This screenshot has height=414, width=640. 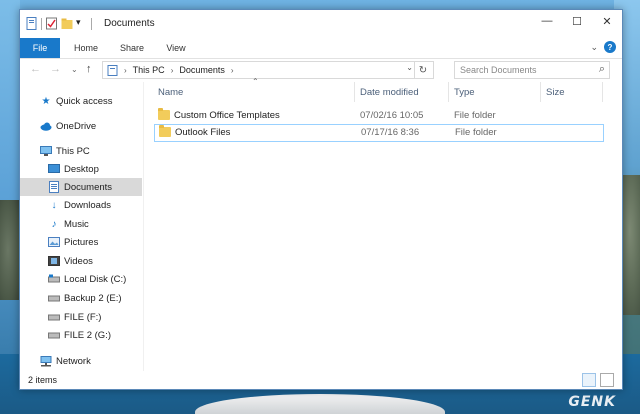 What do you see at coordinates (602, 69) in the screenshot?
I see `search-icon: ⌕` at bounding box center [602, 69].